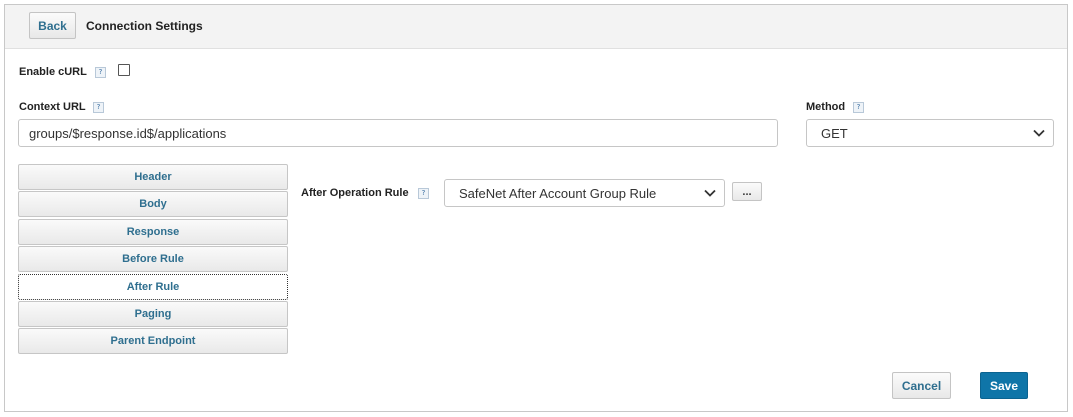  I want to click on back-button: Back, so click(52, 25).